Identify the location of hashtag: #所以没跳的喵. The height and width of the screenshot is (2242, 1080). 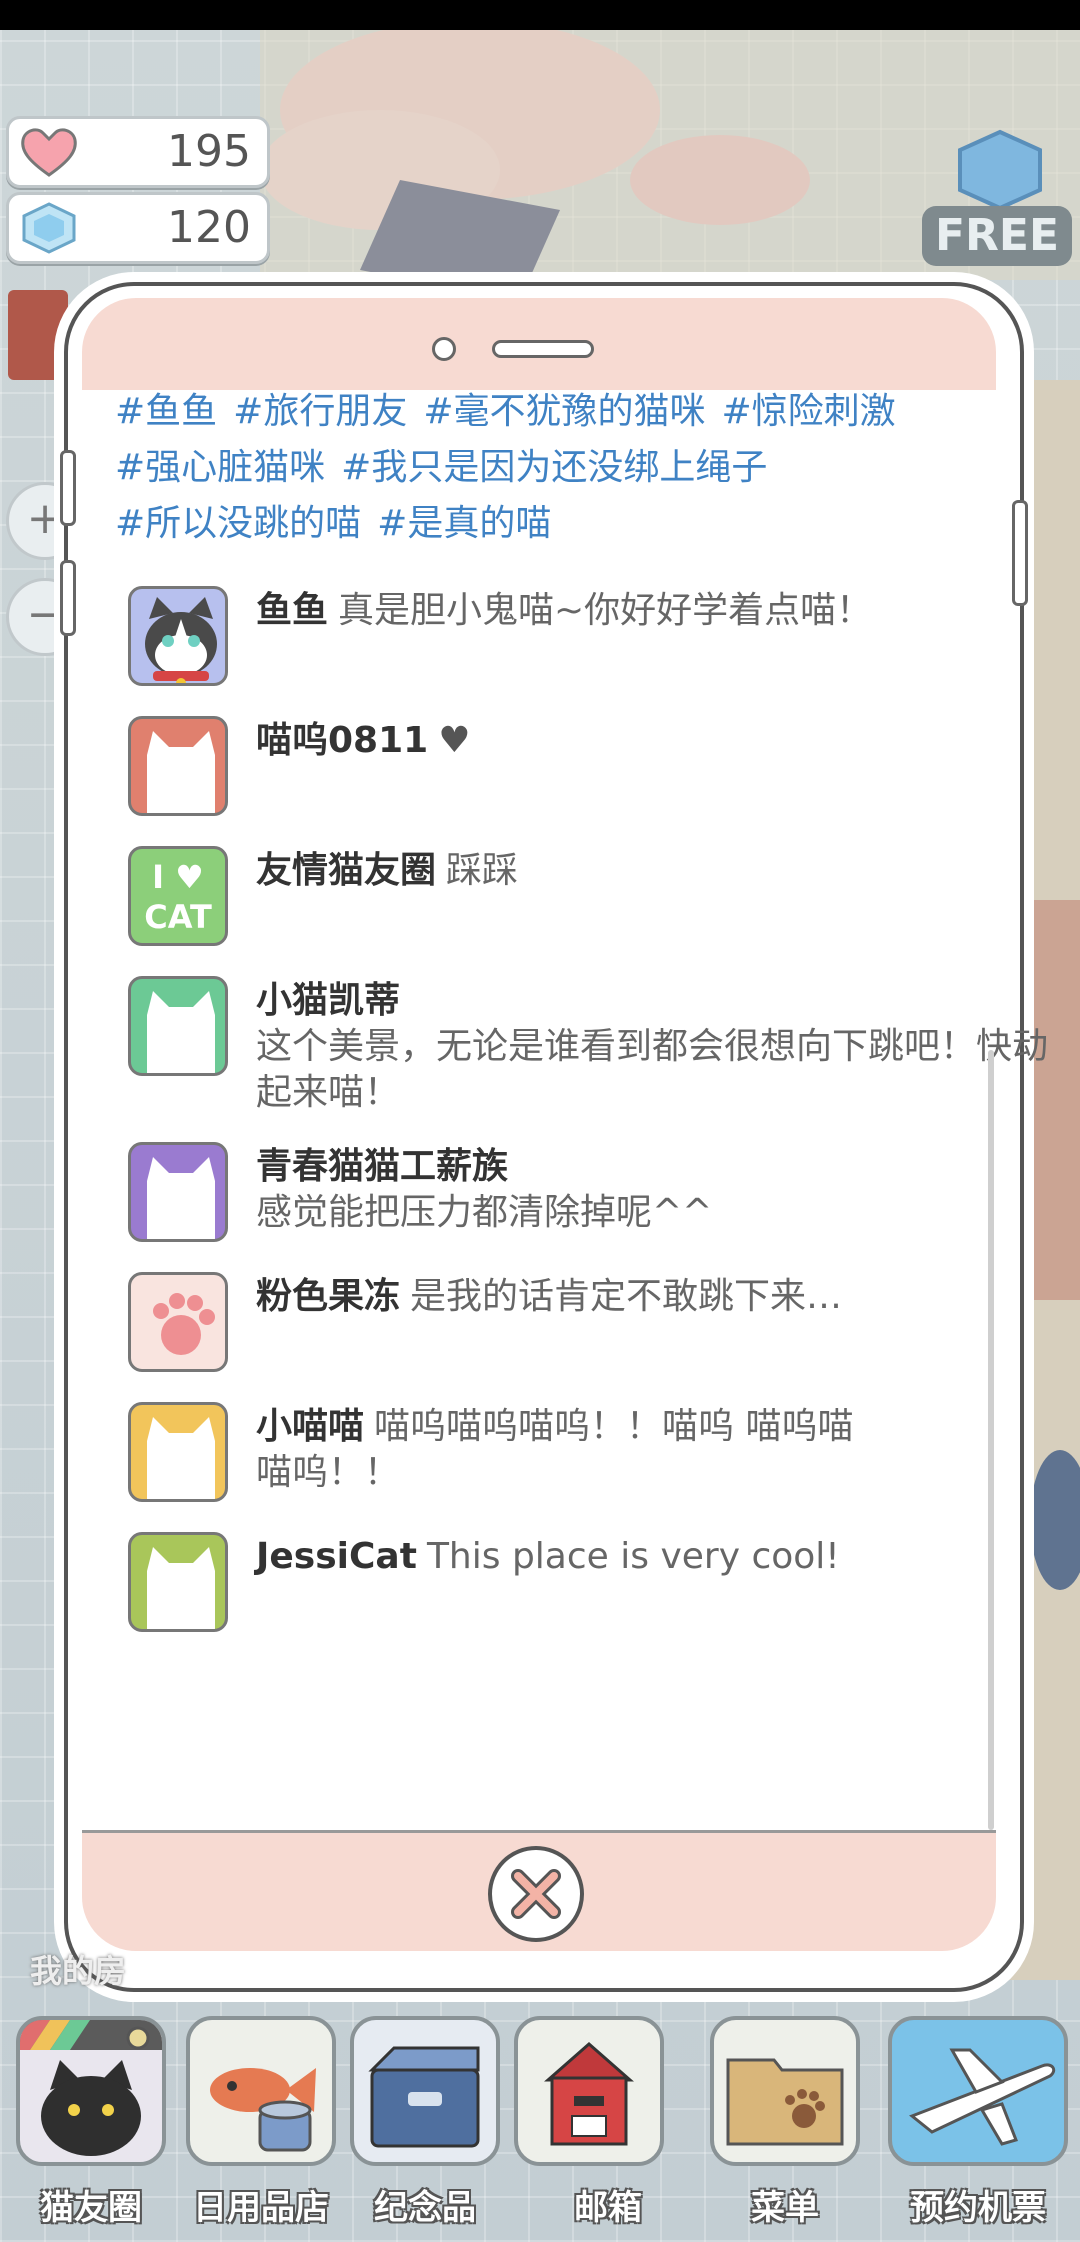
(238, 523).